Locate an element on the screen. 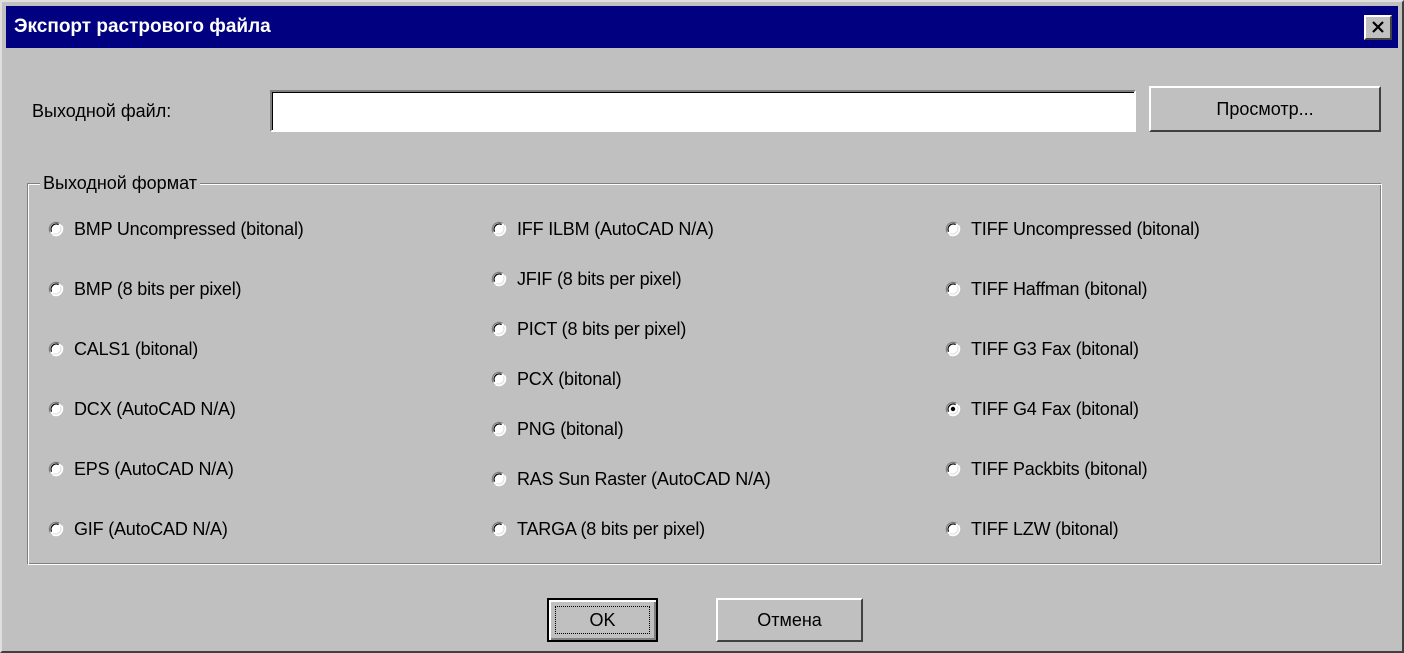  format-option-label: PNG (bitonal) is located at coordinates (570, 428).